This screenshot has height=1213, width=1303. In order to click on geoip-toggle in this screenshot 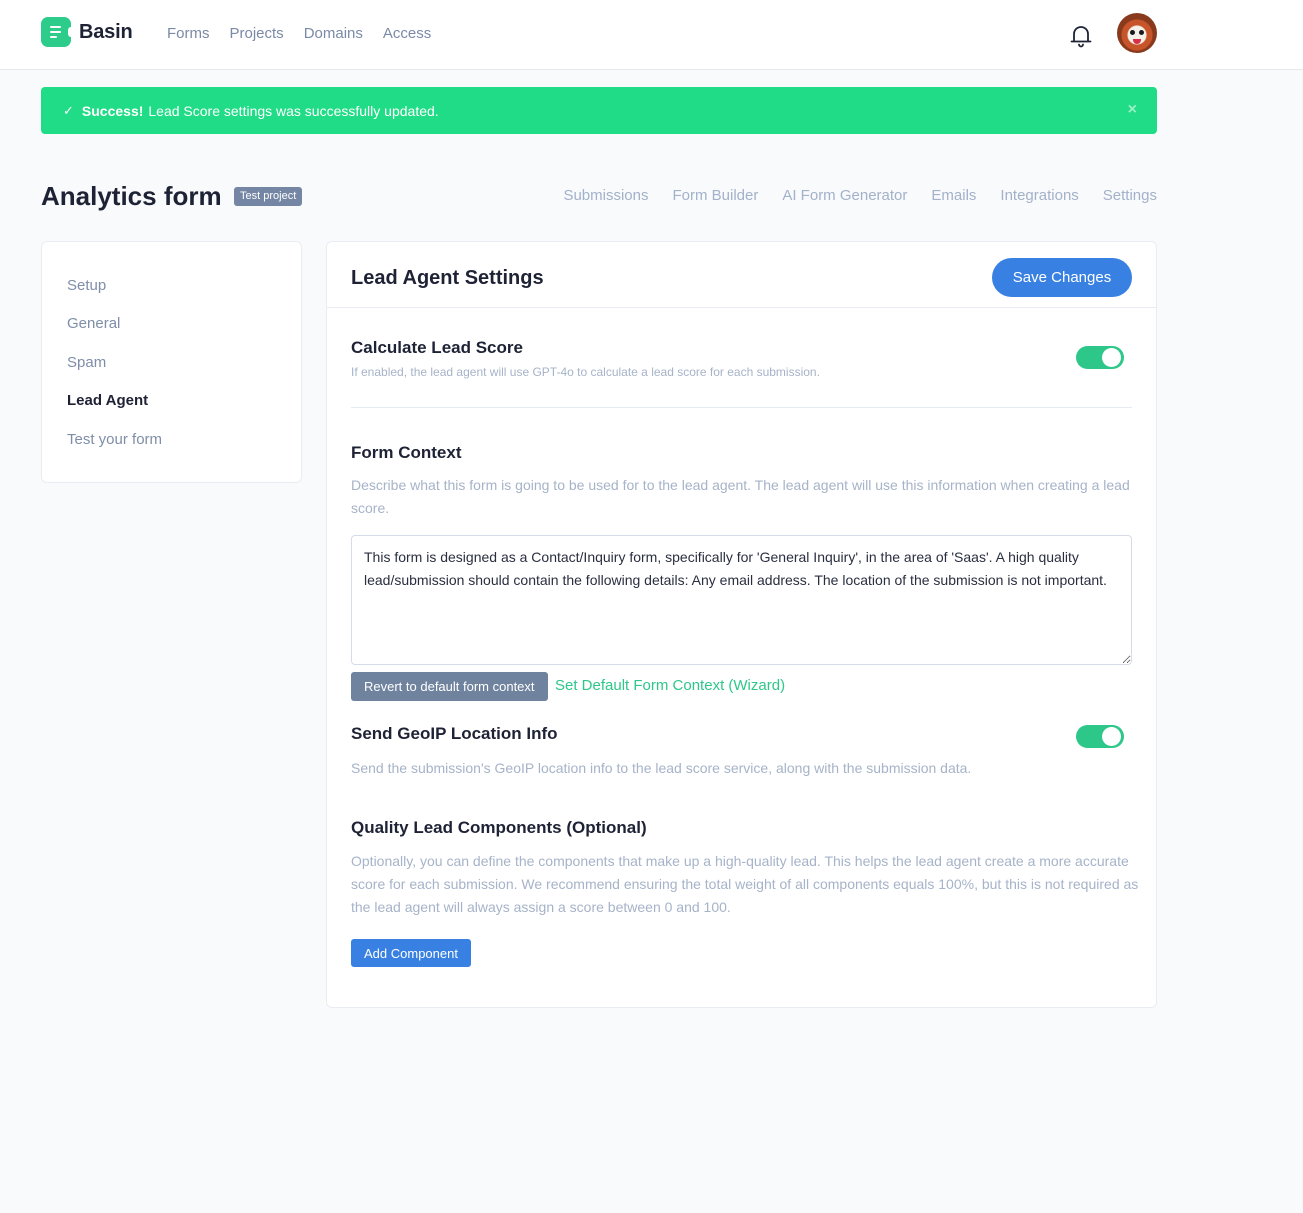, I will do `click(1100, 736)`.